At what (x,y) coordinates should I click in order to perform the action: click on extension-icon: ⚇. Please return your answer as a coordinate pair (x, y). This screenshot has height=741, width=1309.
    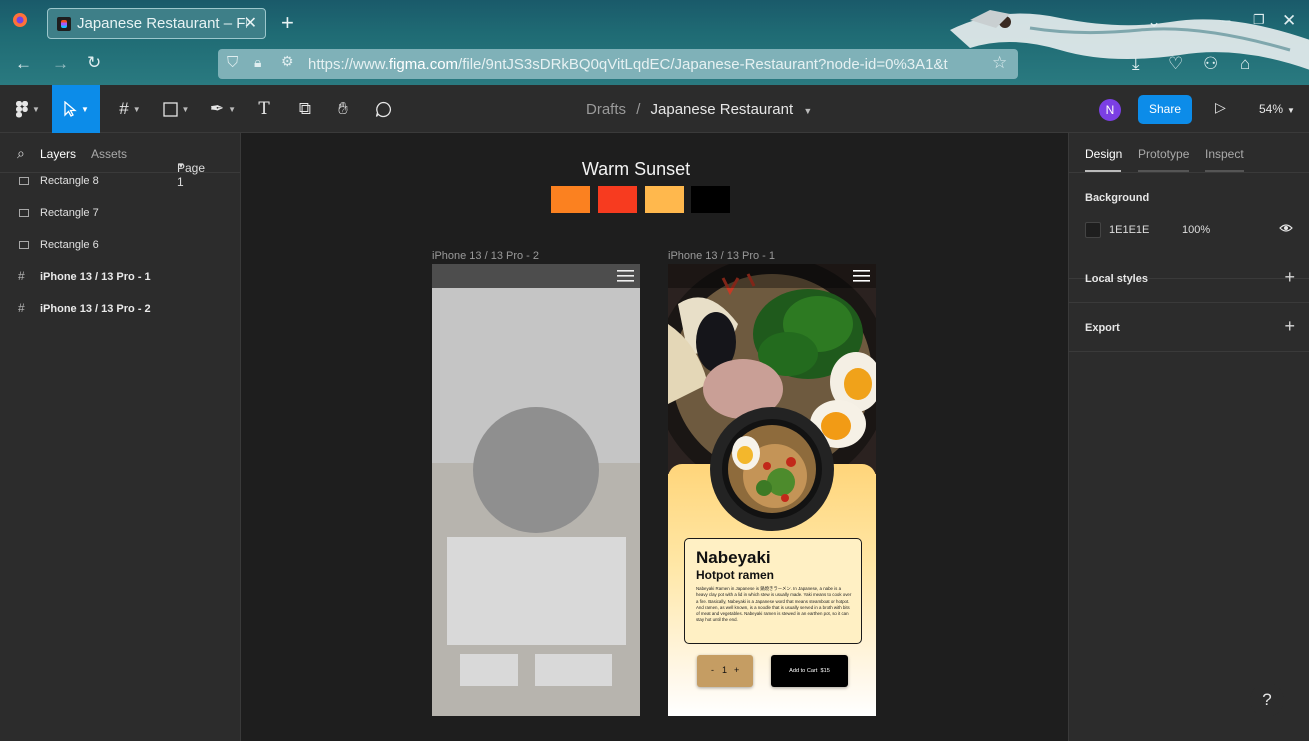
    Looking at the image, I should click on (1210, 64).